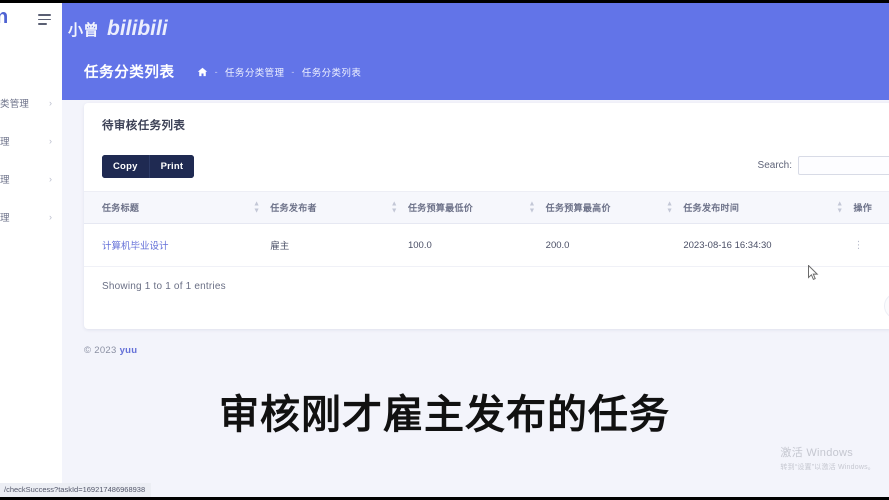  Describe the element at coordinates (774, 165) in the screenshot. I see `search-label: Search:` at that location.